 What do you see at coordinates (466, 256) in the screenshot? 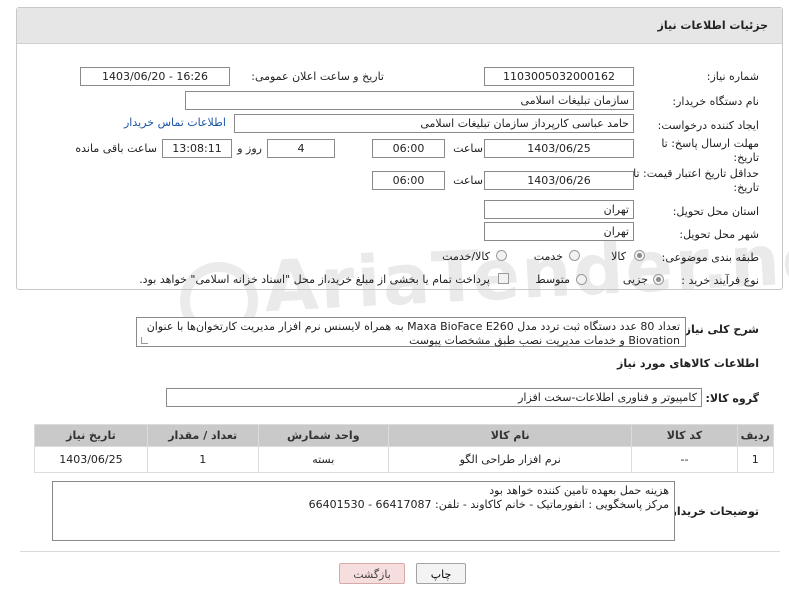
I see `category-option-goods-service: کالا/خدمت` at bounding box center [466, 256].